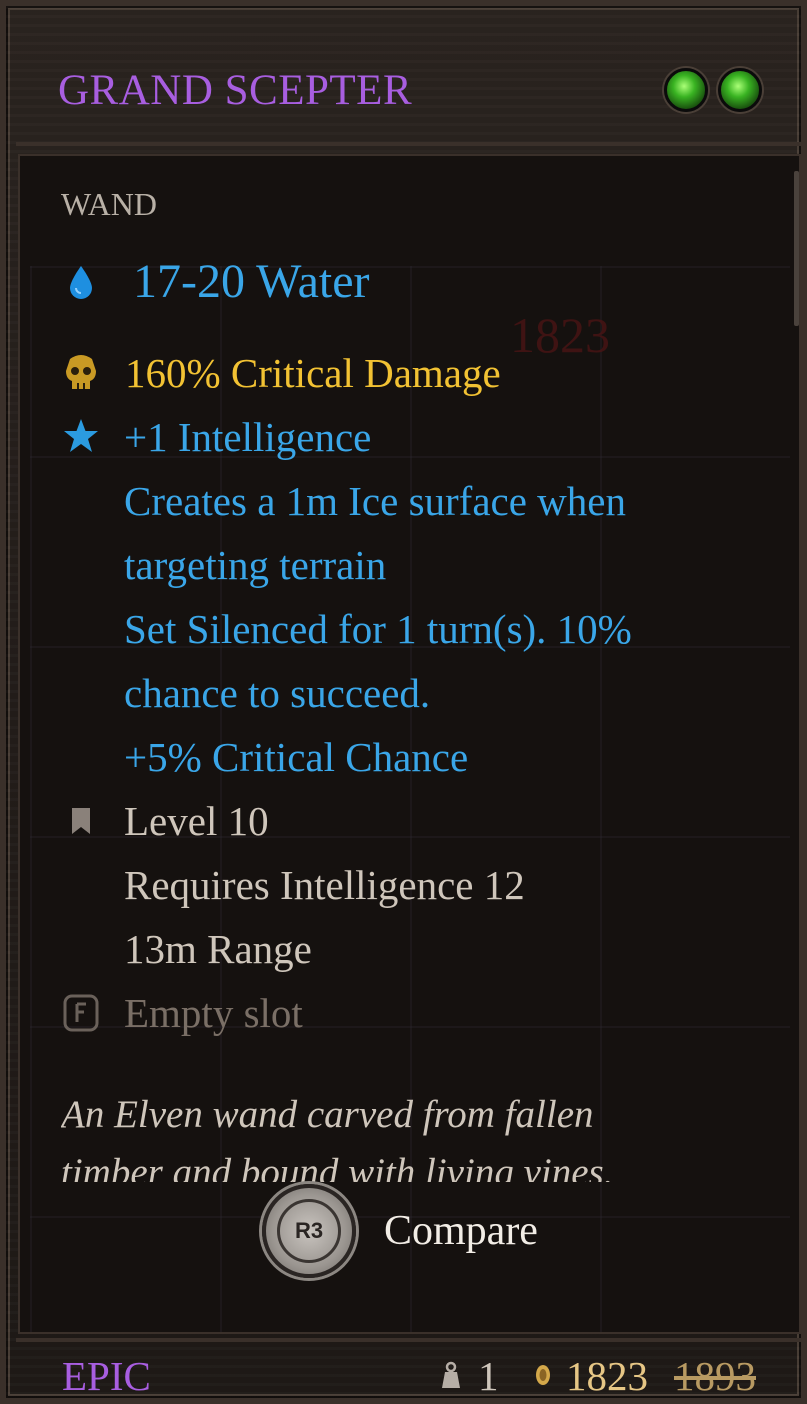  Describe the element at coordinates (409, 1369) in the screenshot. I see `tooltip-footer: EPIC 1 1823 1893` at that location.